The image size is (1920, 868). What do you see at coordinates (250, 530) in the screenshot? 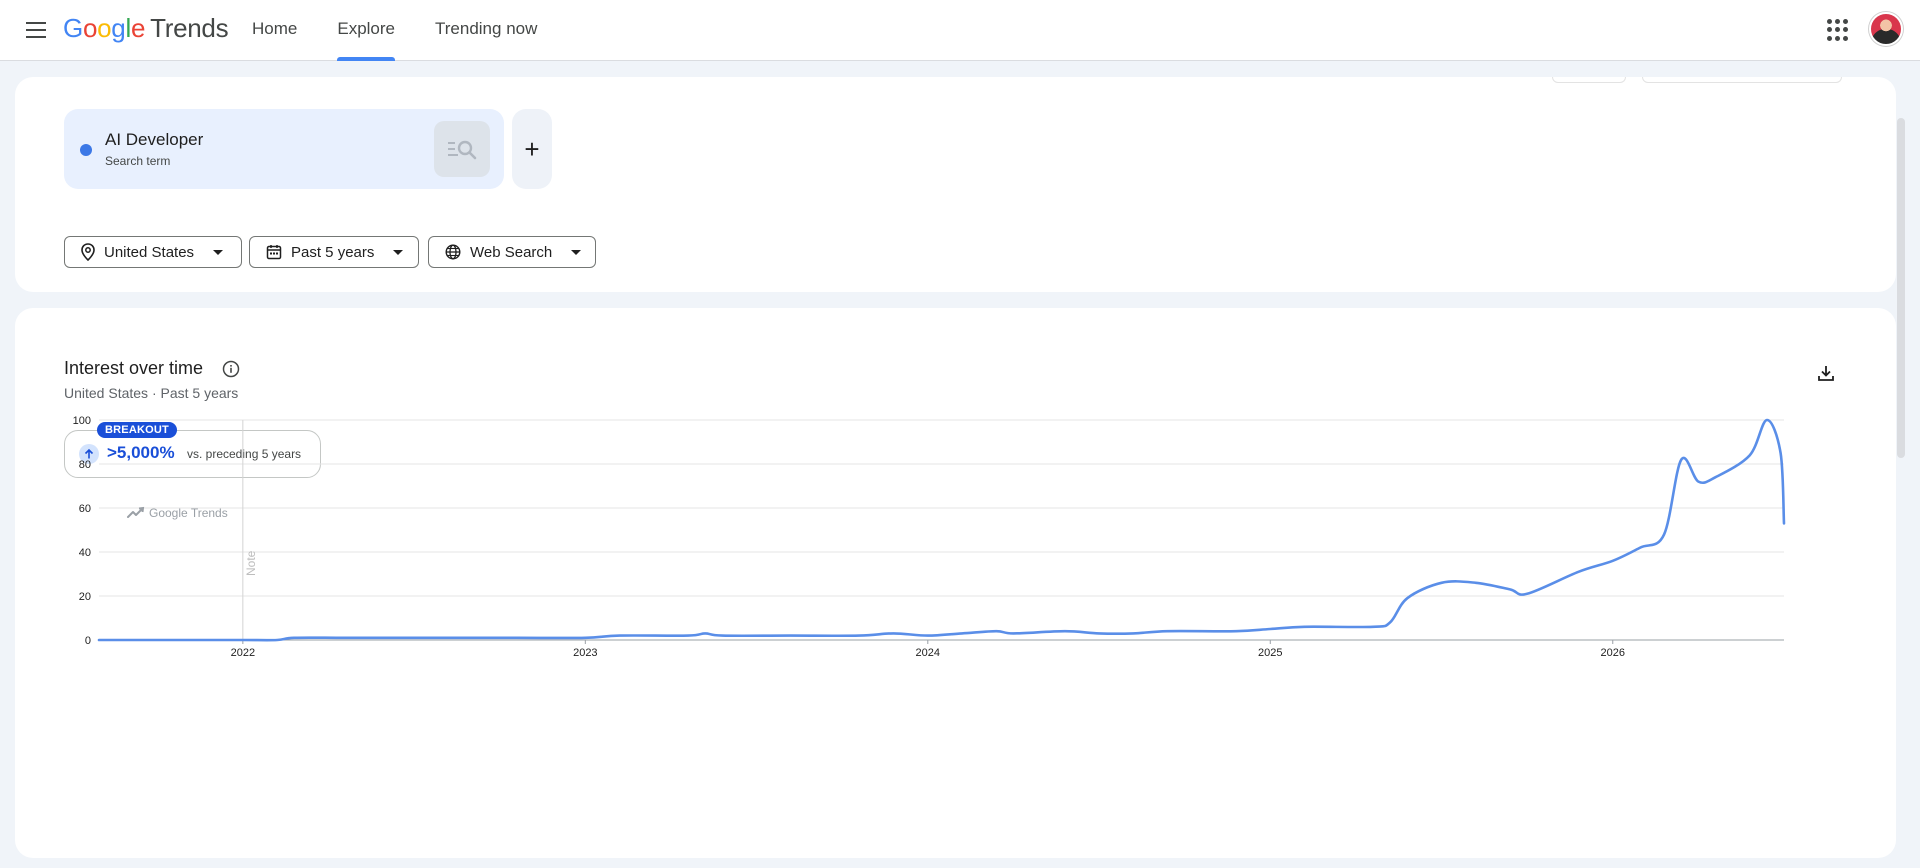
I see `chart-note: Note` at bounding box center [250, 530].